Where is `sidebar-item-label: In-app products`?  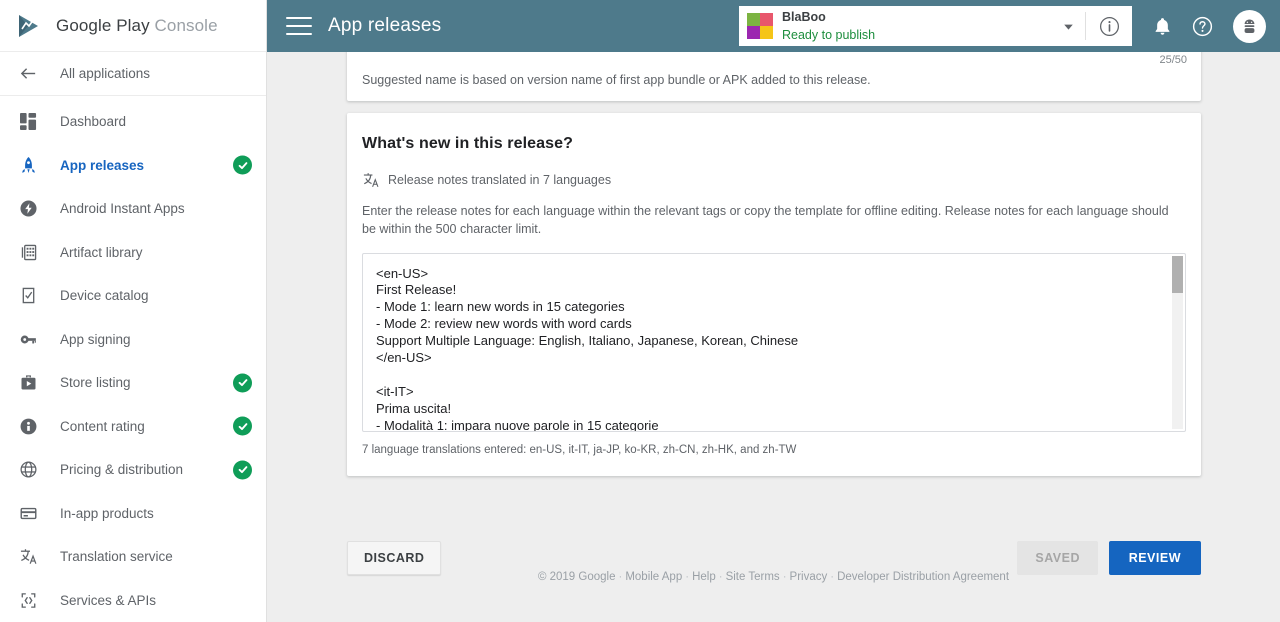 sidebar-item-label: In-app products is located at coordinates (107, 513).